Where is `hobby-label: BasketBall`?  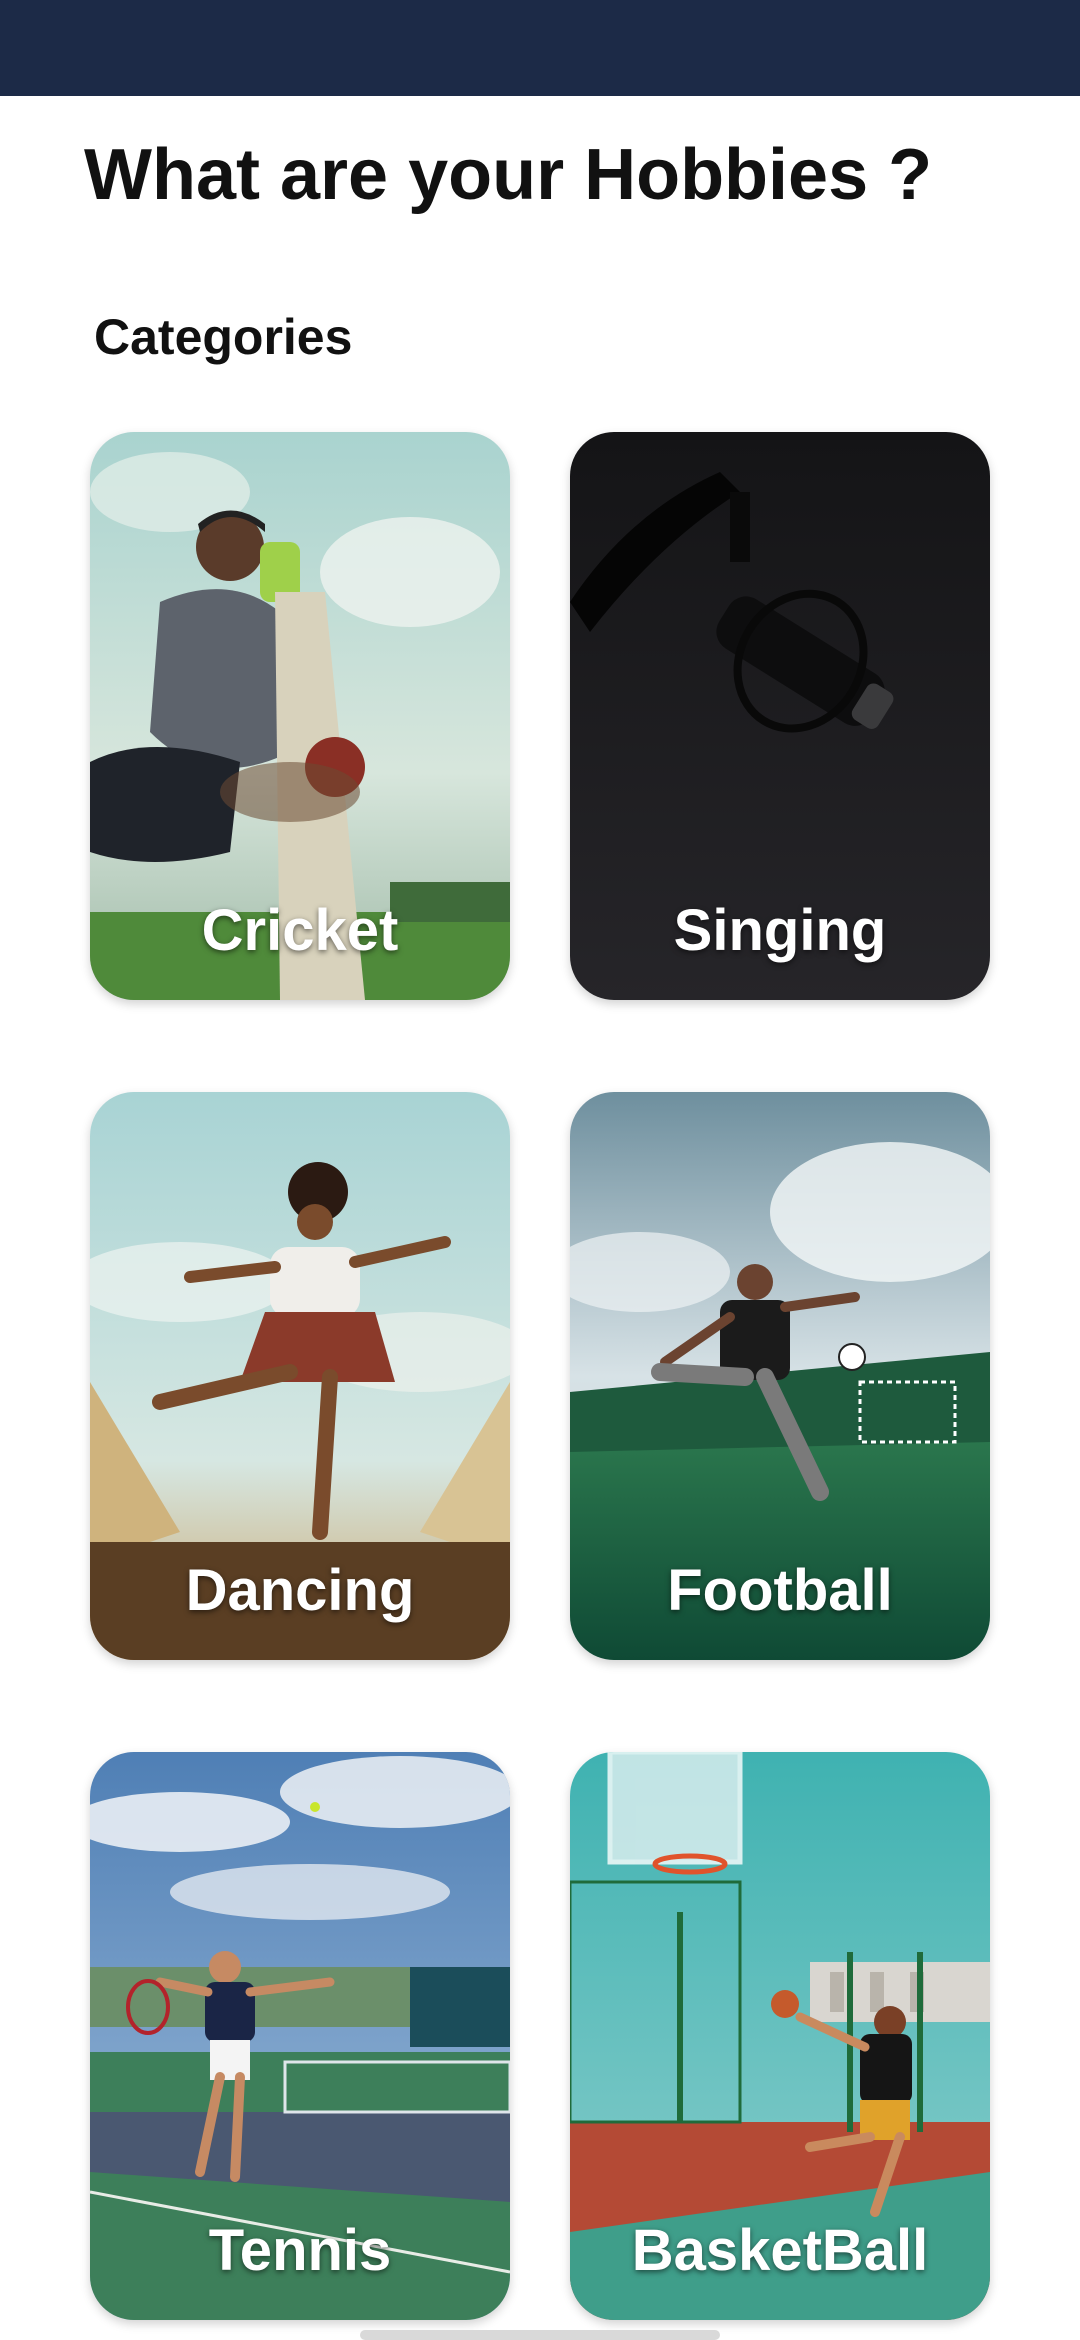
hobby-label: BasketBall is located at coordinates (780, 2250).